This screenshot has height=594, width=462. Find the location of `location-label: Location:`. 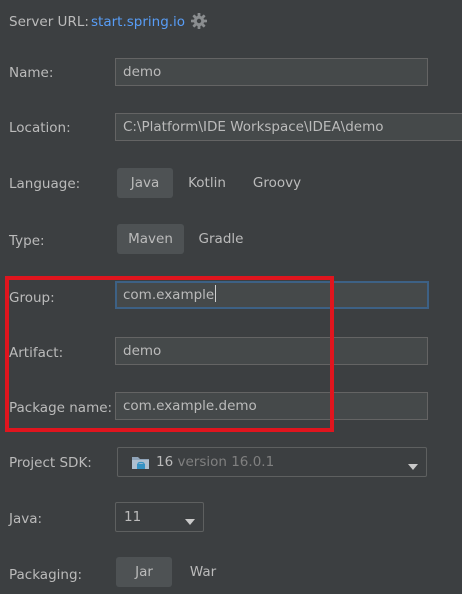

location-label: Location: is located at coordinates (40, 128).